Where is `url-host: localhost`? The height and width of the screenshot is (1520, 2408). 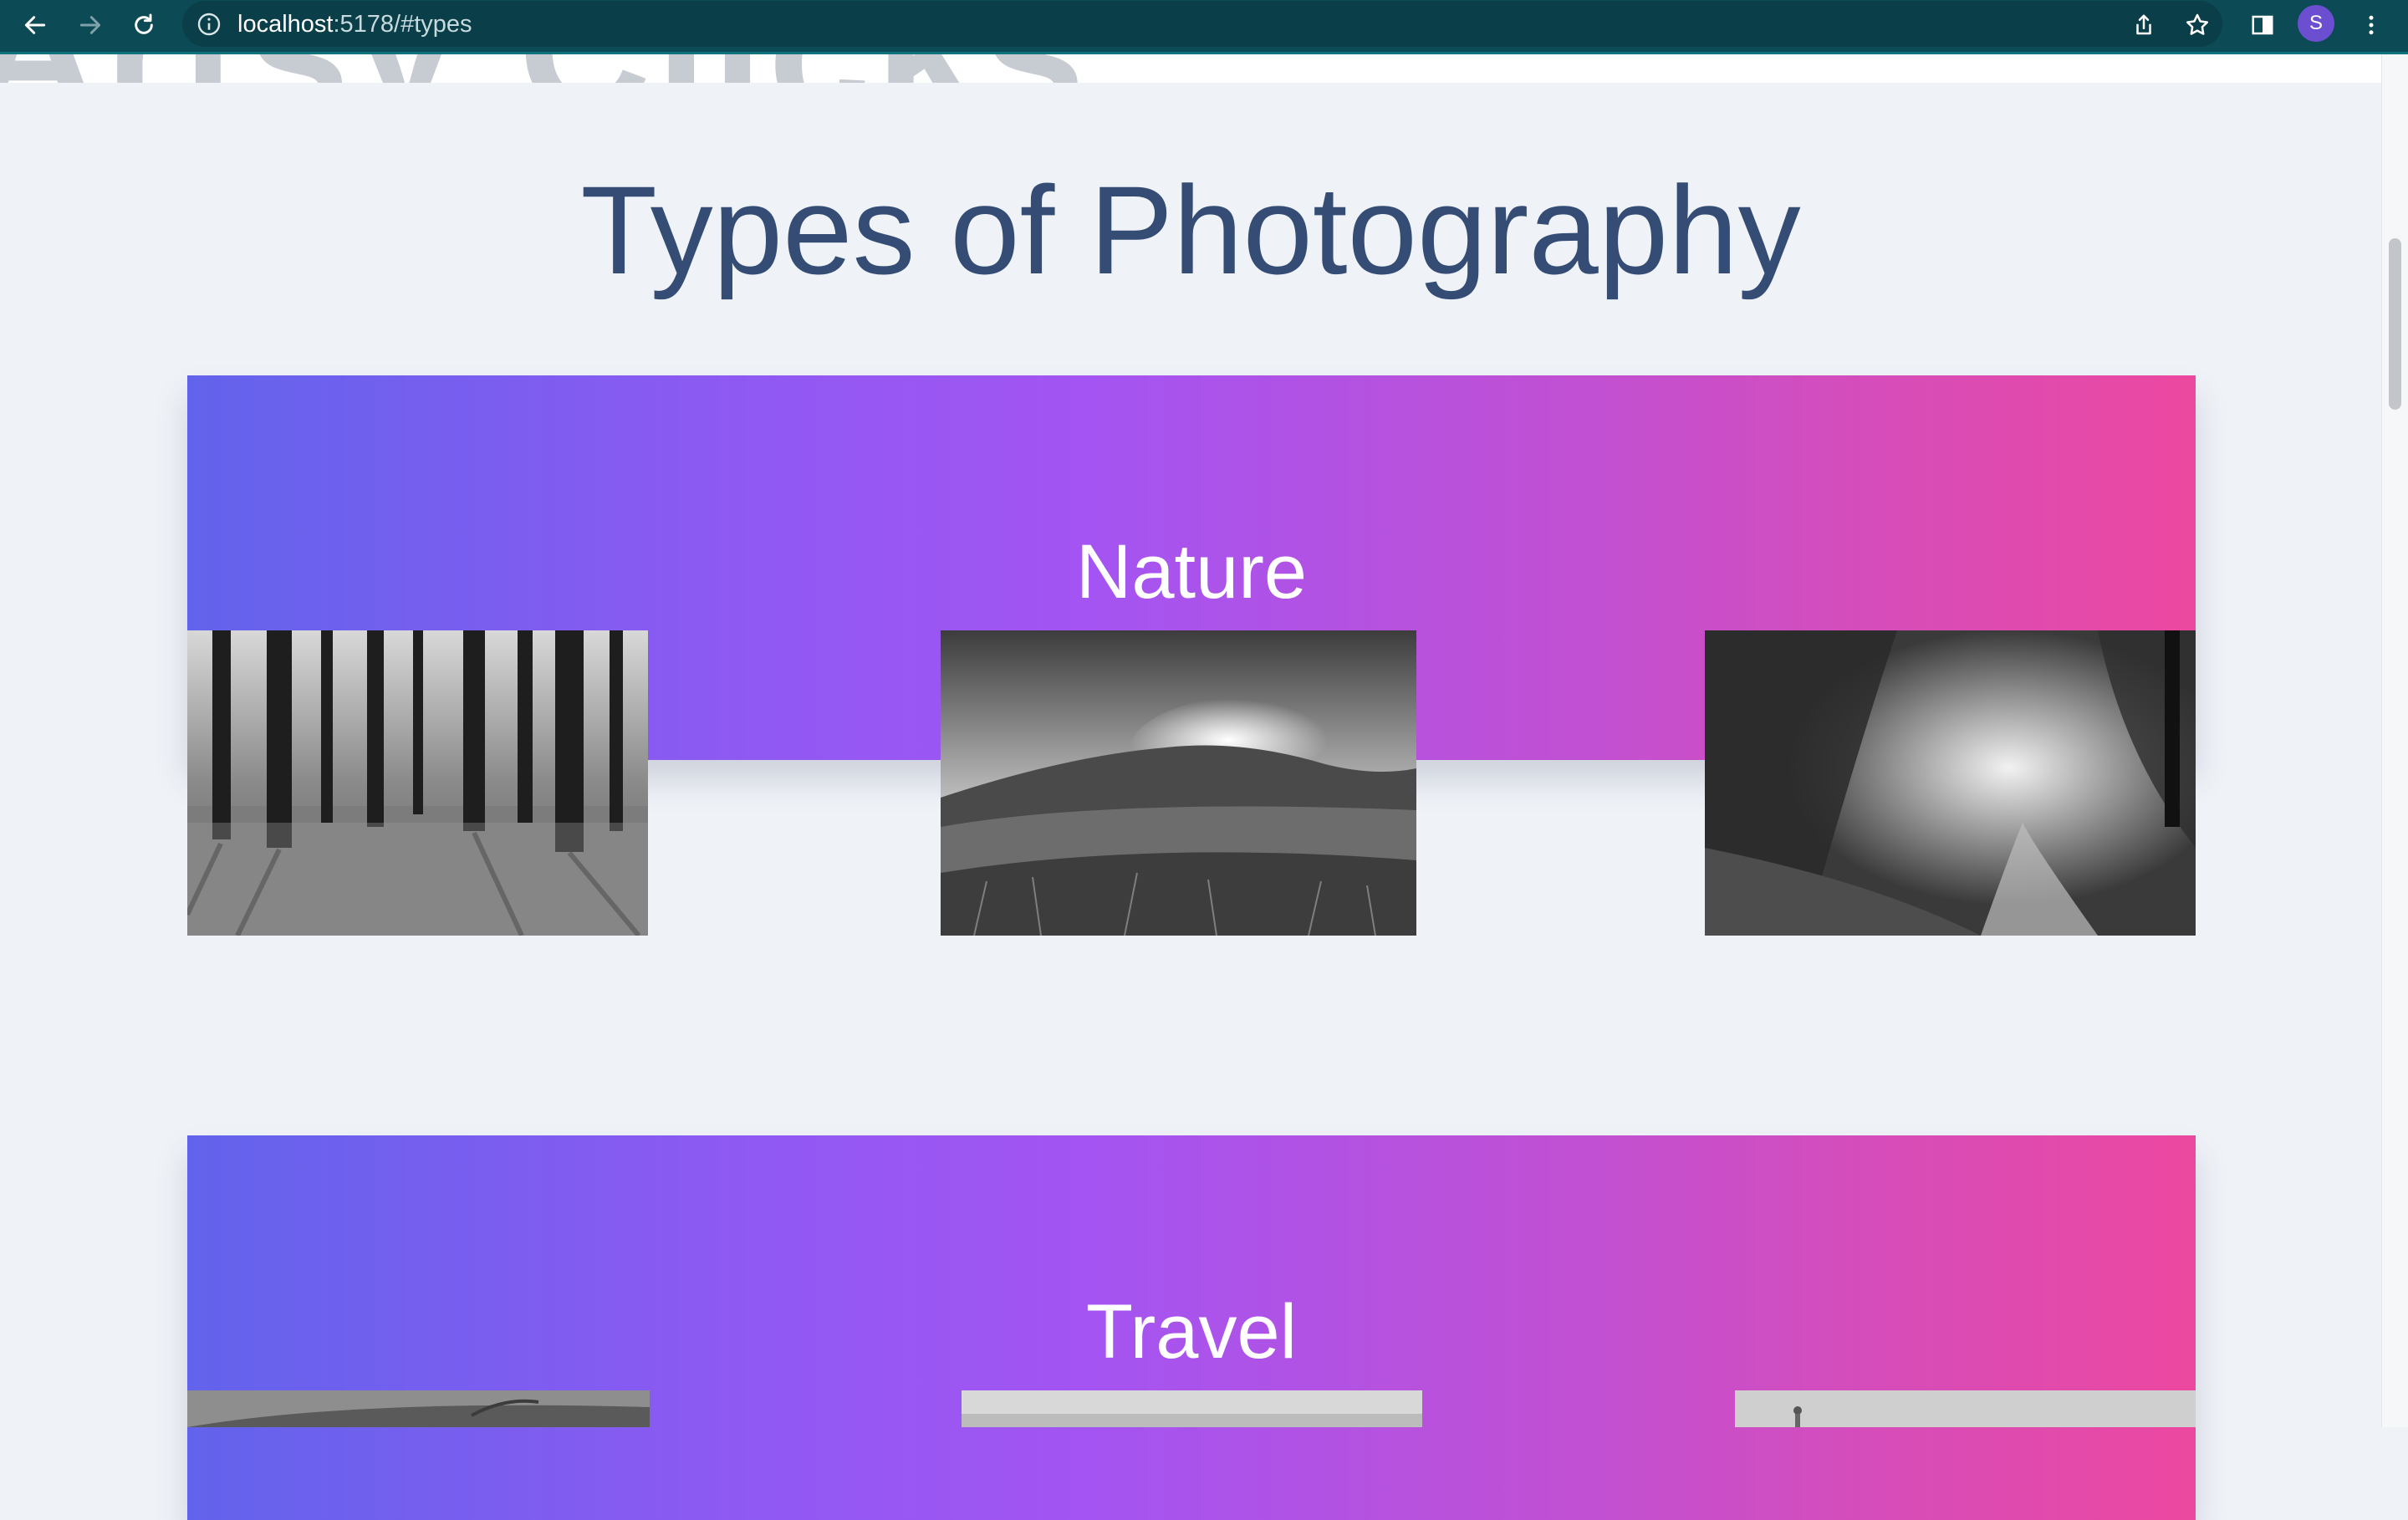 url-host: localhost is located at coordinates (285, 24).